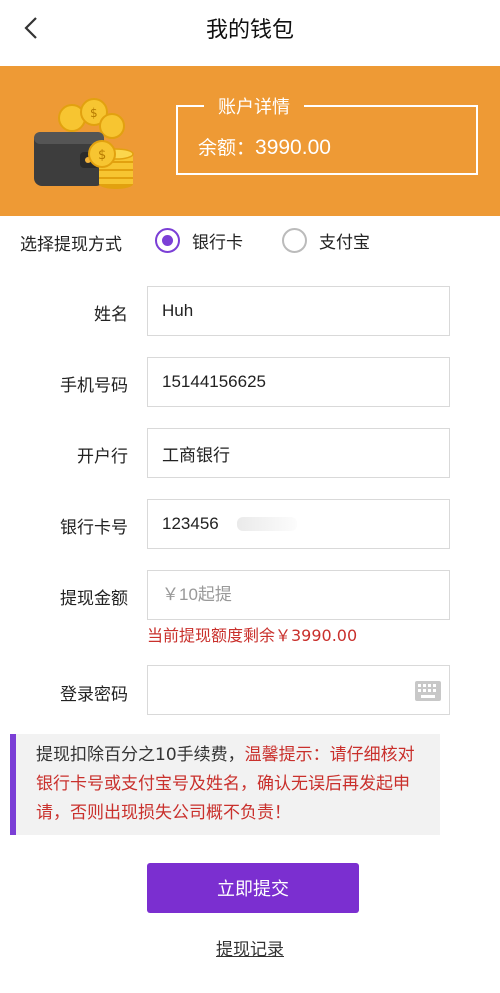  I want to click on card-number-value: 123456, so click(190, 524).